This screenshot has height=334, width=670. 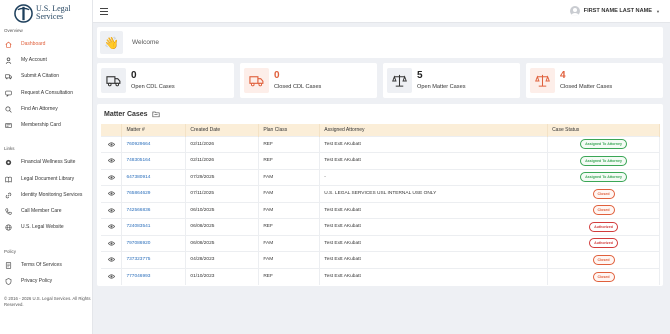 I want to click on created-date-cell: 06/08/2025, so click(x=222, y=243).